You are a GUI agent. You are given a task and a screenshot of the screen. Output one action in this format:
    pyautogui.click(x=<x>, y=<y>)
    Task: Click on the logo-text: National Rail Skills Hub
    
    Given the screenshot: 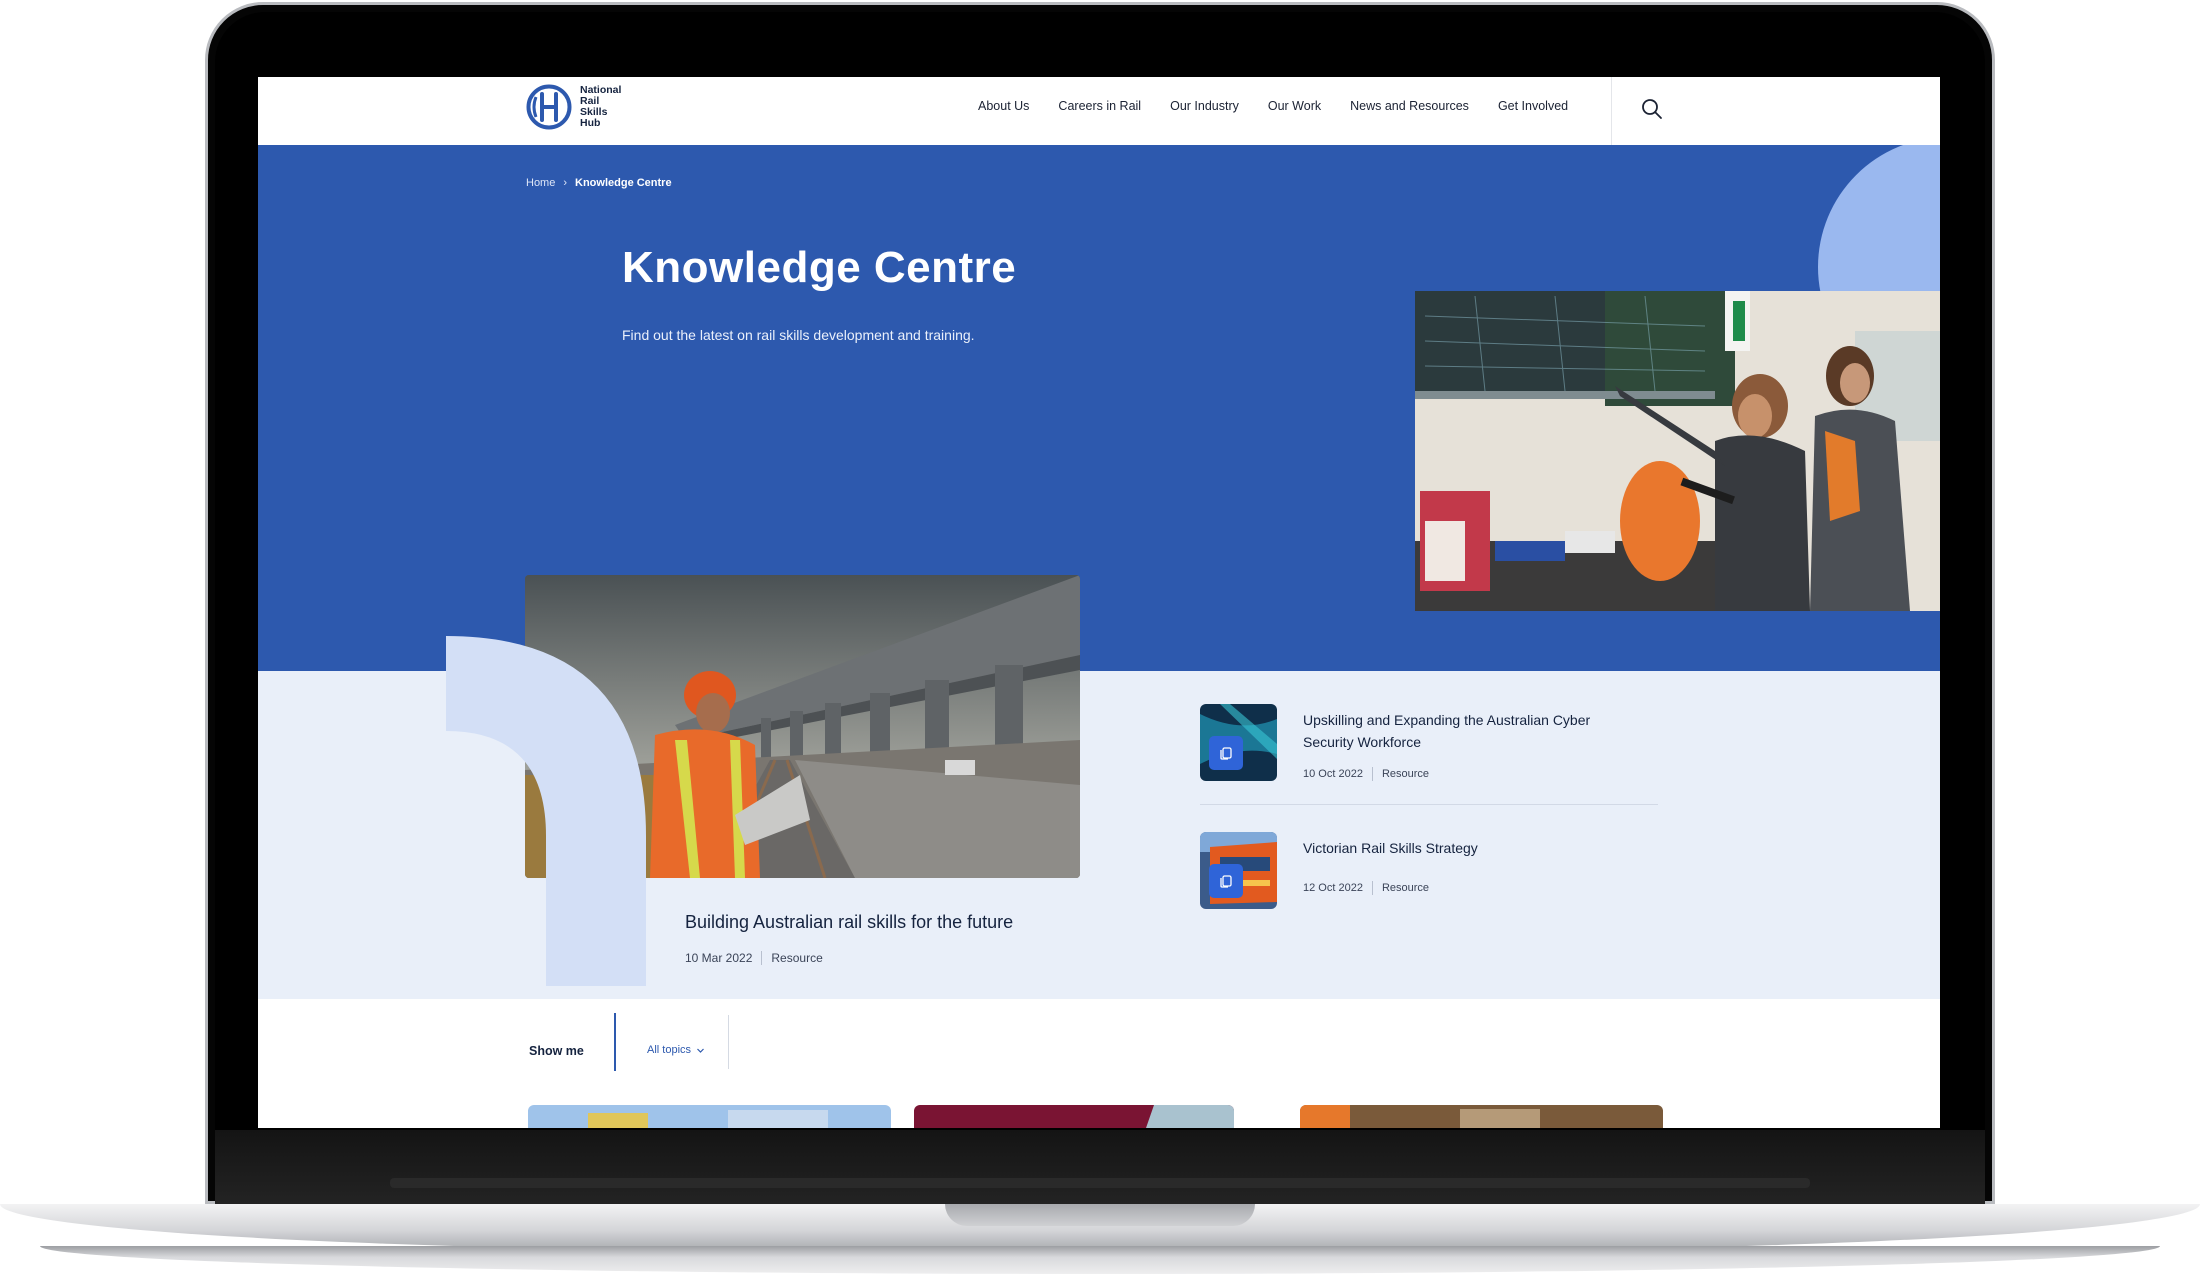 What is the action you would take?
    pyautogui.click(x=600, y=107)
    